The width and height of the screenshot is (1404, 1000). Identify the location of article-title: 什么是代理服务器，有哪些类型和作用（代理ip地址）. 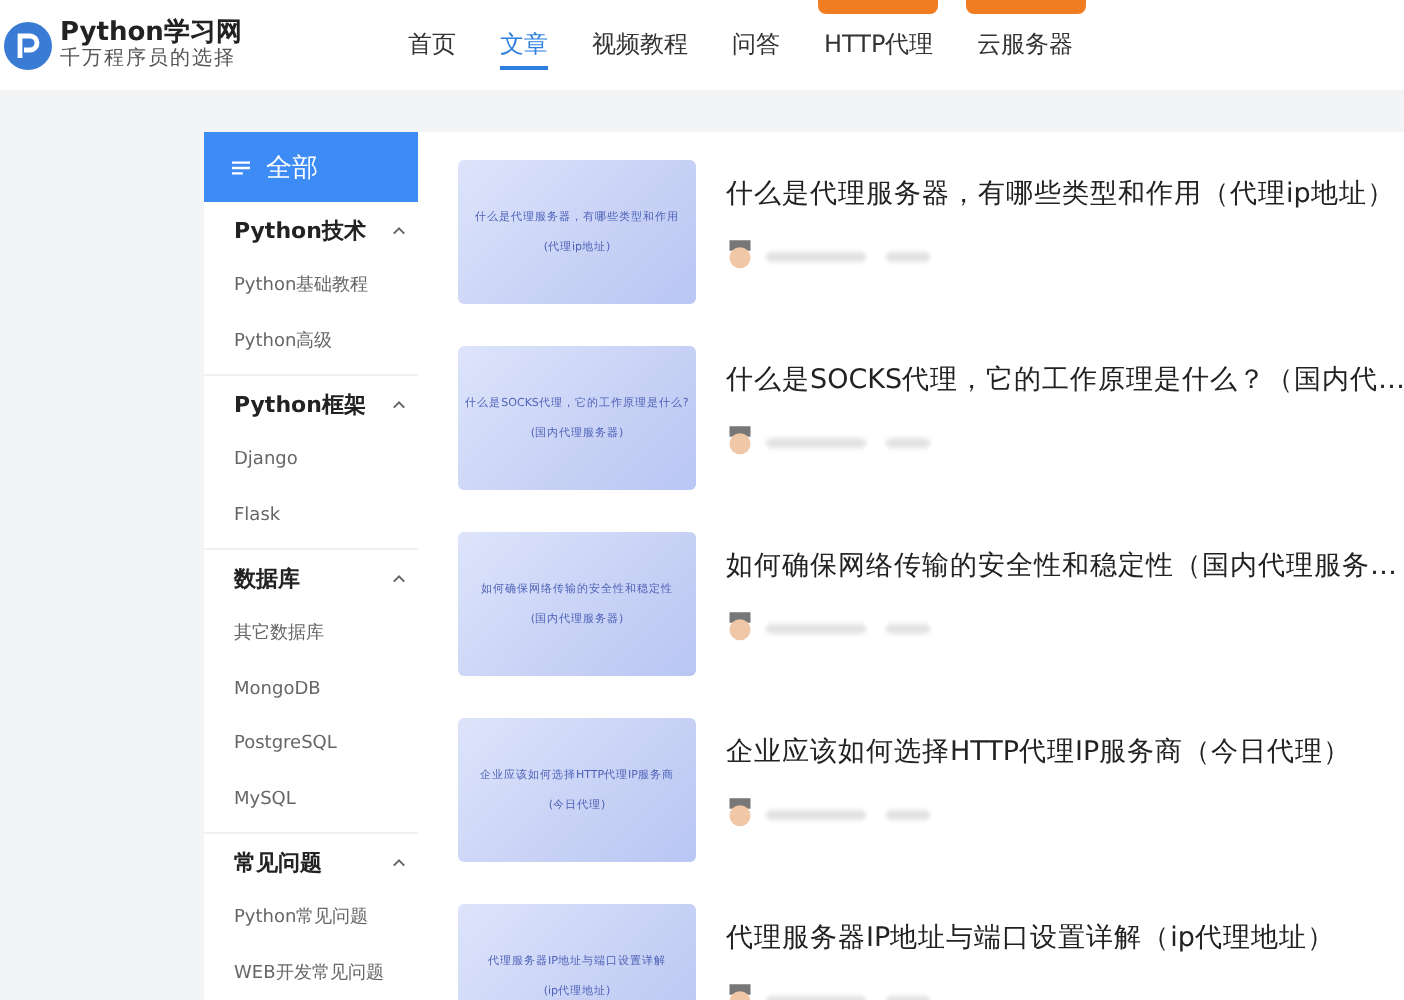
(1060, 194).